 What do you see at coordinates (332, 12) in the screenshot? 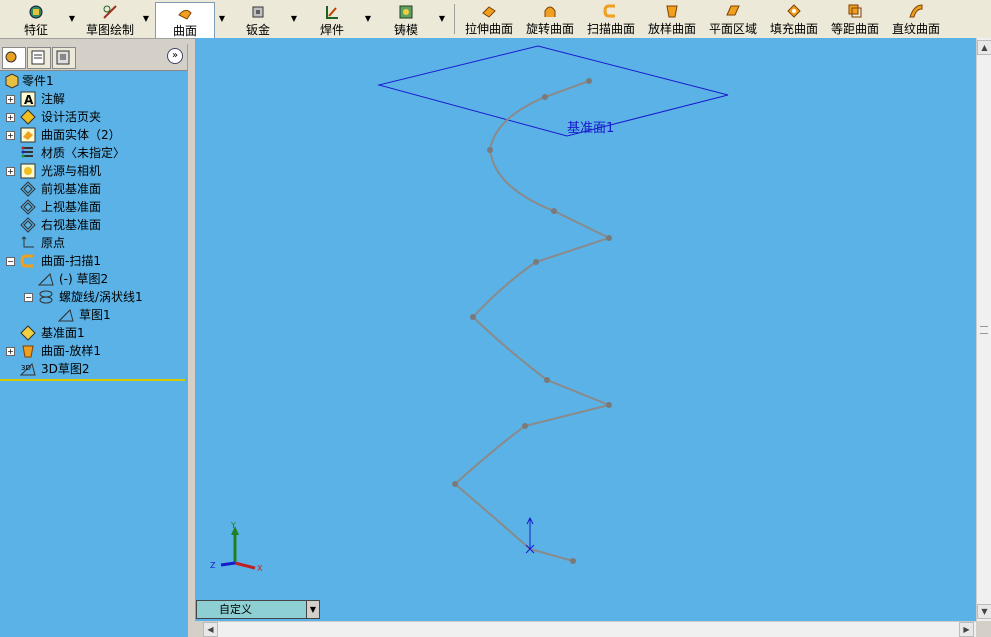
I see `weldment-icon` at bounding box center [332, 12].